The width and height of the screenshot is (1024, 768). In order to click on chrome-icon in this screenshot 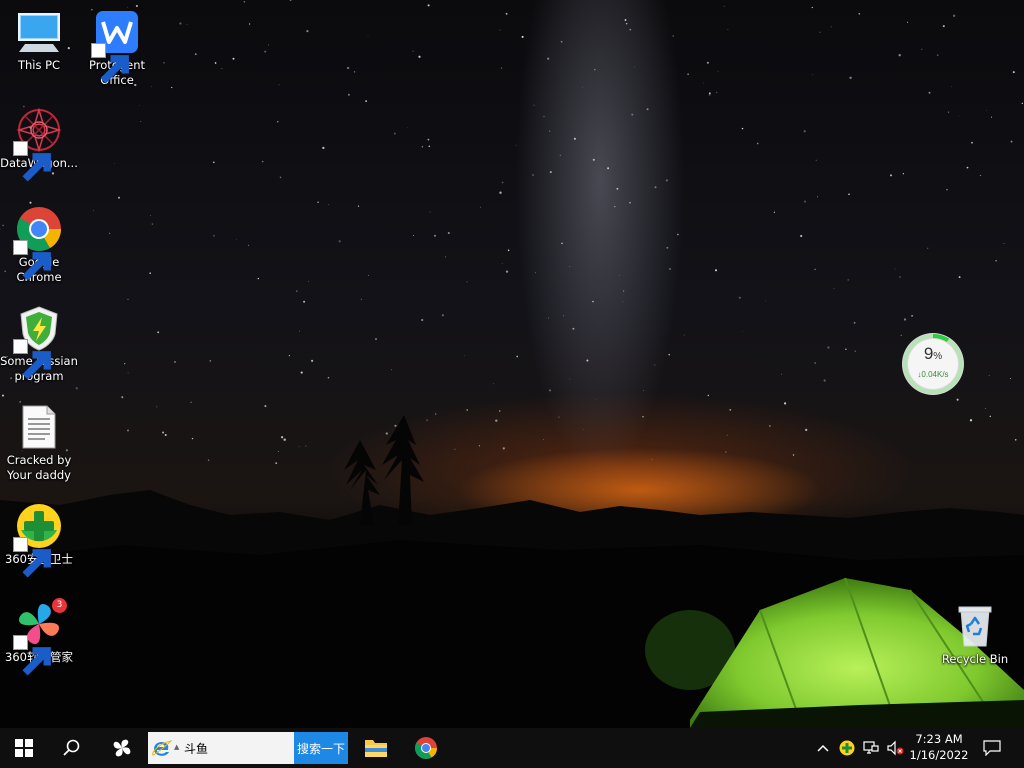, I will do `click(426, 748)`.